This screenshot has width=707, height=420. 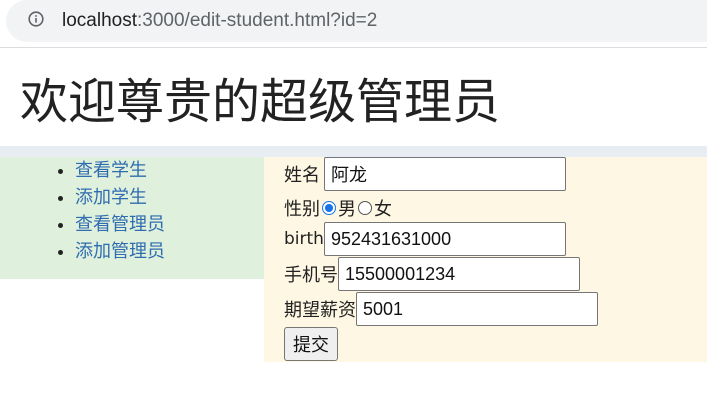 What do you see at coordinates (383, 209) in the screenshot?
I see `gender-female-label: 女` at bounding box center [383, 209].